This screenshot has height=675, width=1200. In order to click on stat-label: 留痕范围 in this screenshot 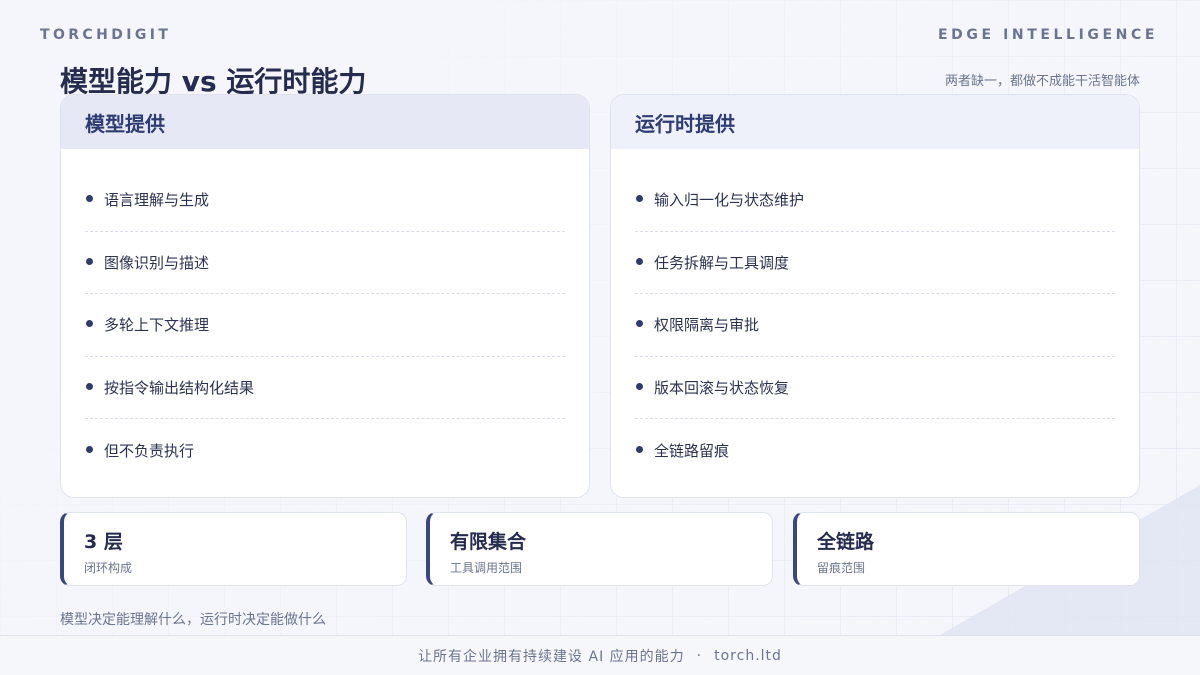, I will do `click(841, 568)`.